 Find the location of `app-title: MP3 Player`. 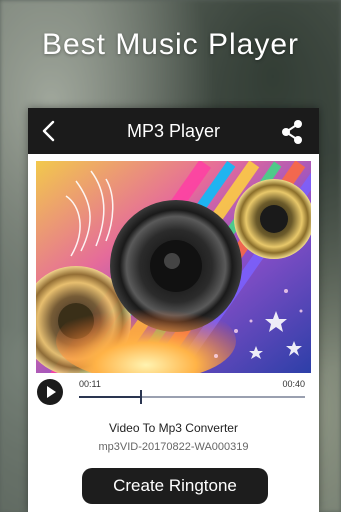

app-title: MP3 Player is located at coordinates (173, 131).